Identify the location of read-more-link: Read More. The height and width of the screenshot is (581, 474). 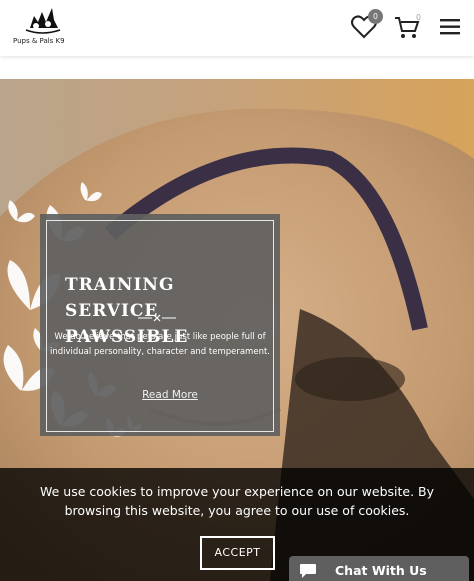
(170, 395).